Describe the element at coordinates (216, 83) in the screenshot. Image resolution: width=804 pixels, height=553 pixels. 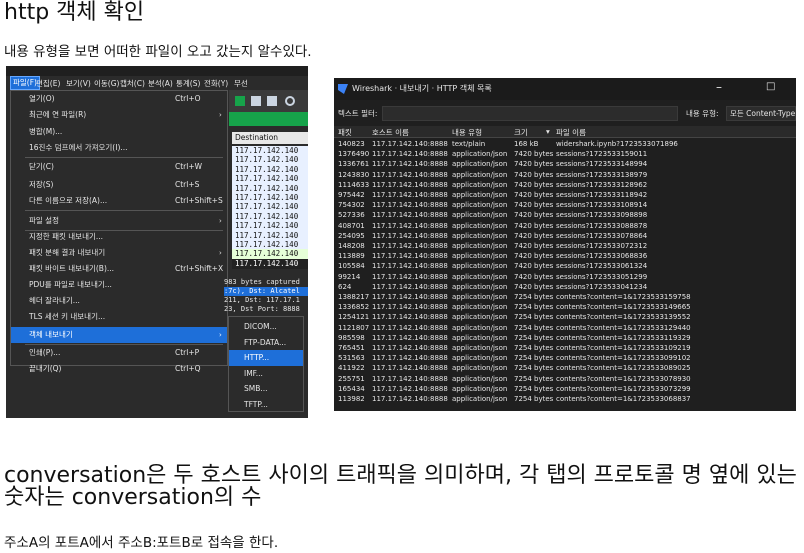
I see `menubar-item: 전화(Y)` at that location.